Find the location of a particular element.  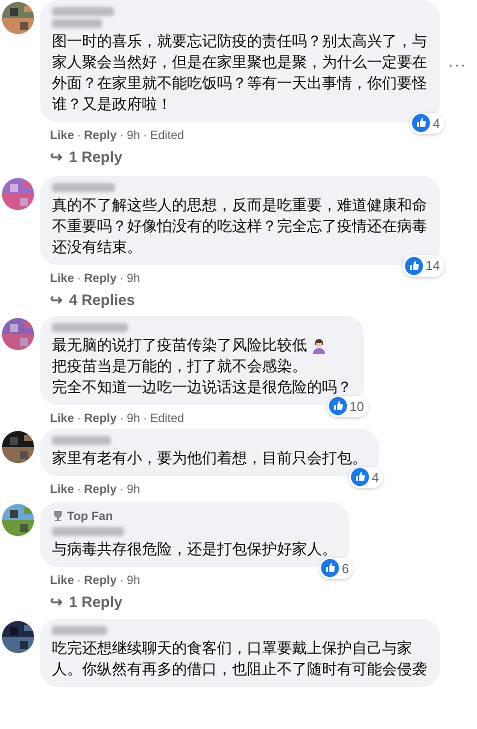

reaction-count: 6 is located at coordinates (335, 568).